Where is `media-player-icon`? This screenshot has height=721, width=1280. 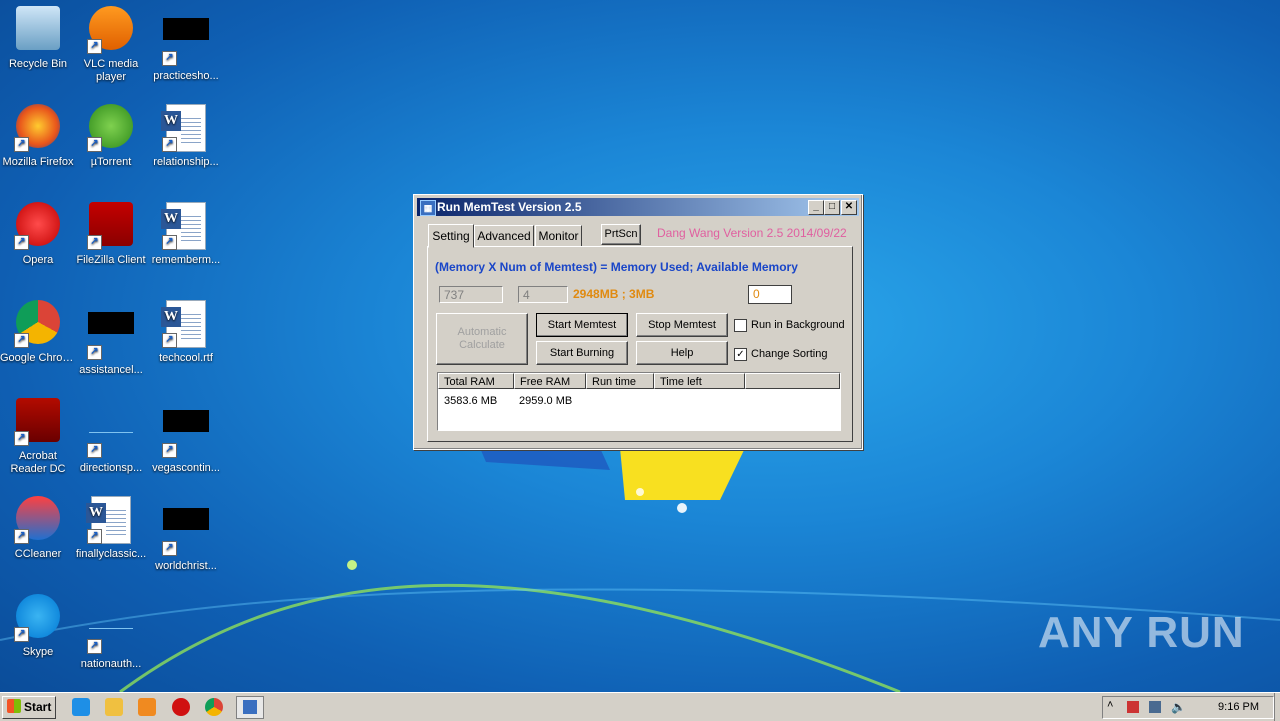 media-player-icon is located at coordinates (147, 707).